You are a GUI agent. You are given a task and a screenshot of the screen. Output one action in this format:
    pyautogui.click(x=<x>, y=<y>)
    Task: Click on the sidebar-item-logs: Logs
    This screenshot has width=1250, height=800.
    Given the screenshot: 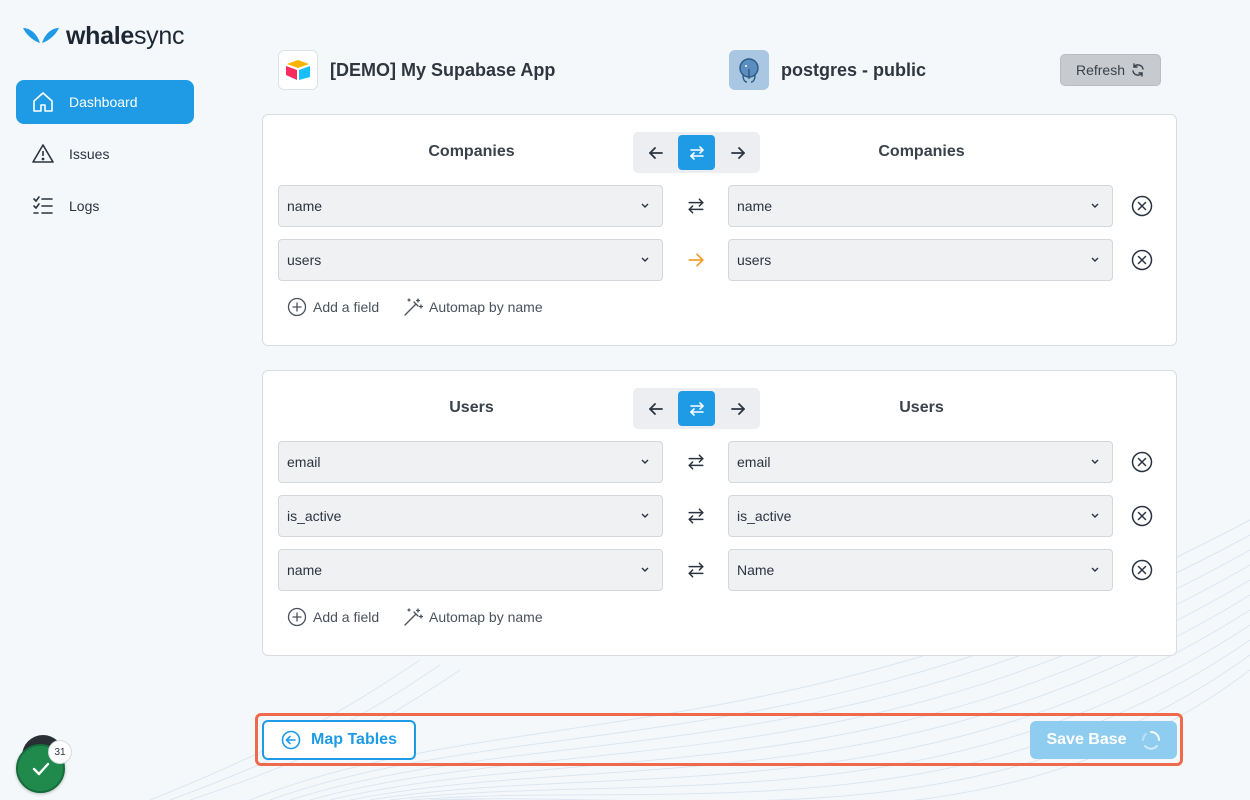 What is the action you would take?
    pyautogui.click(x=105, y=206)
    